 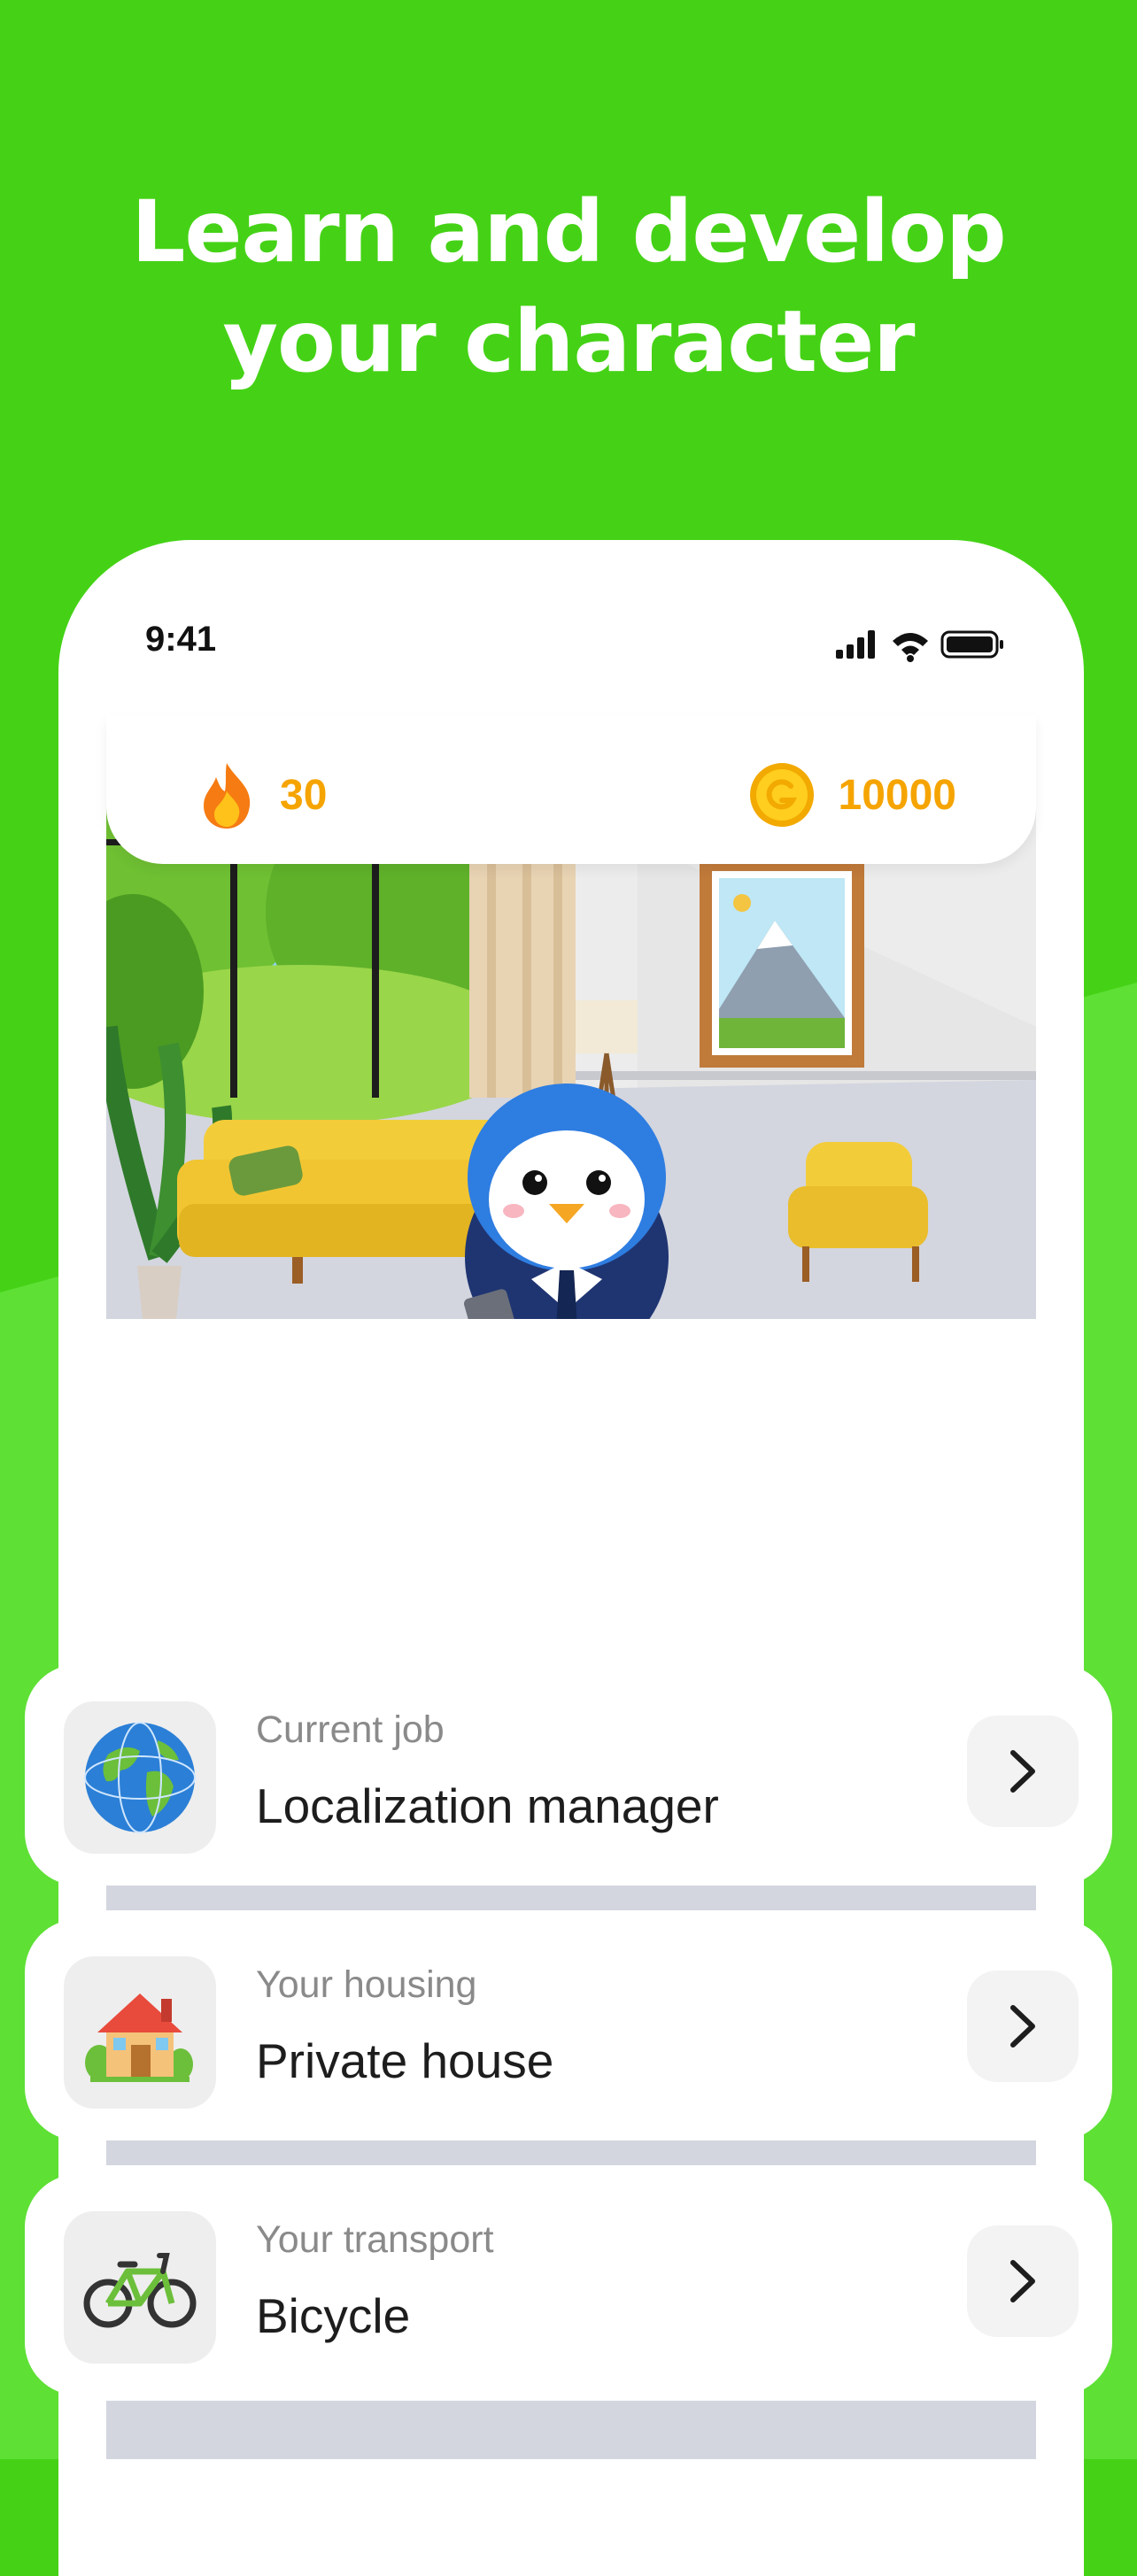 I want to click on battery-icon, so click(x=971, y=644).